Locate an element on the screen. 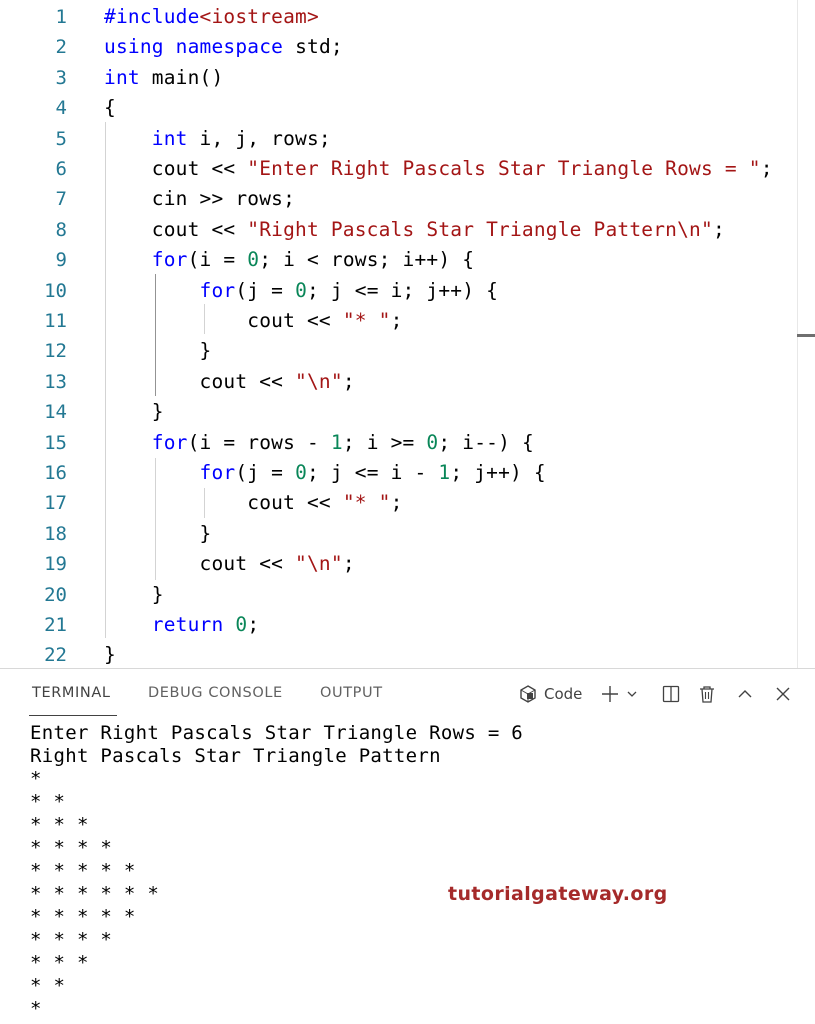 The width and height of the screenshot is (815, 1024). token-str: "Right Pascals Star Triangle Pattern\n" is located at coordinates (480, 229).